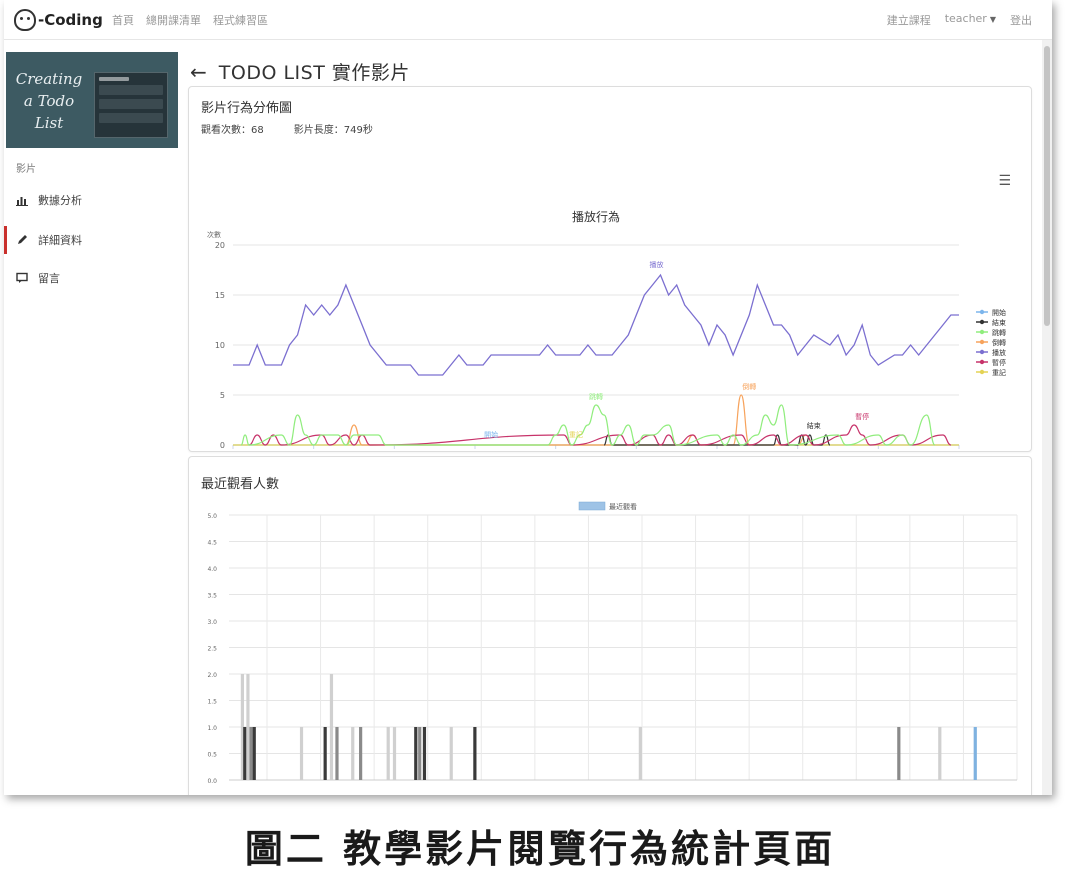  I want to click on y-tick-label: 10, so click(220, 345).